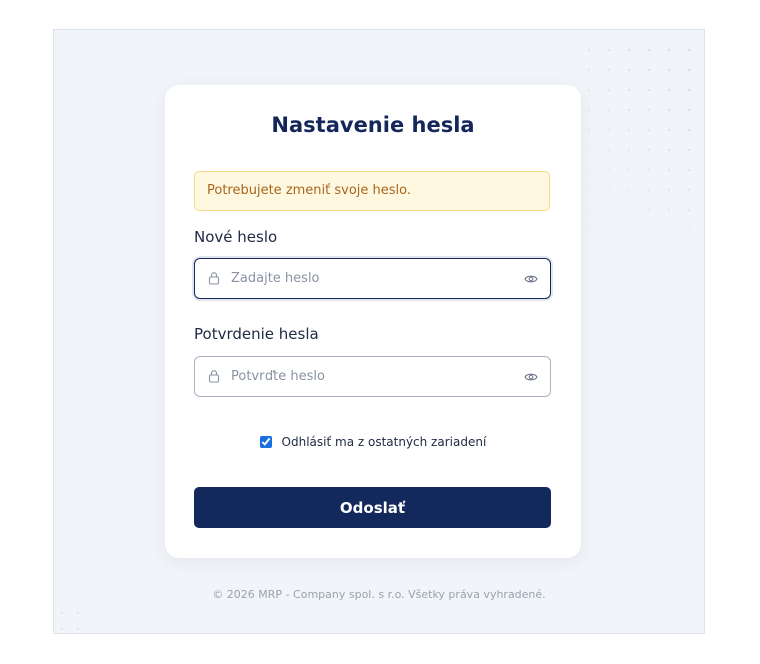 This screenshot has width=760, height=664. I want to click on new-password-label: Nové heslo, so click(236, 237).